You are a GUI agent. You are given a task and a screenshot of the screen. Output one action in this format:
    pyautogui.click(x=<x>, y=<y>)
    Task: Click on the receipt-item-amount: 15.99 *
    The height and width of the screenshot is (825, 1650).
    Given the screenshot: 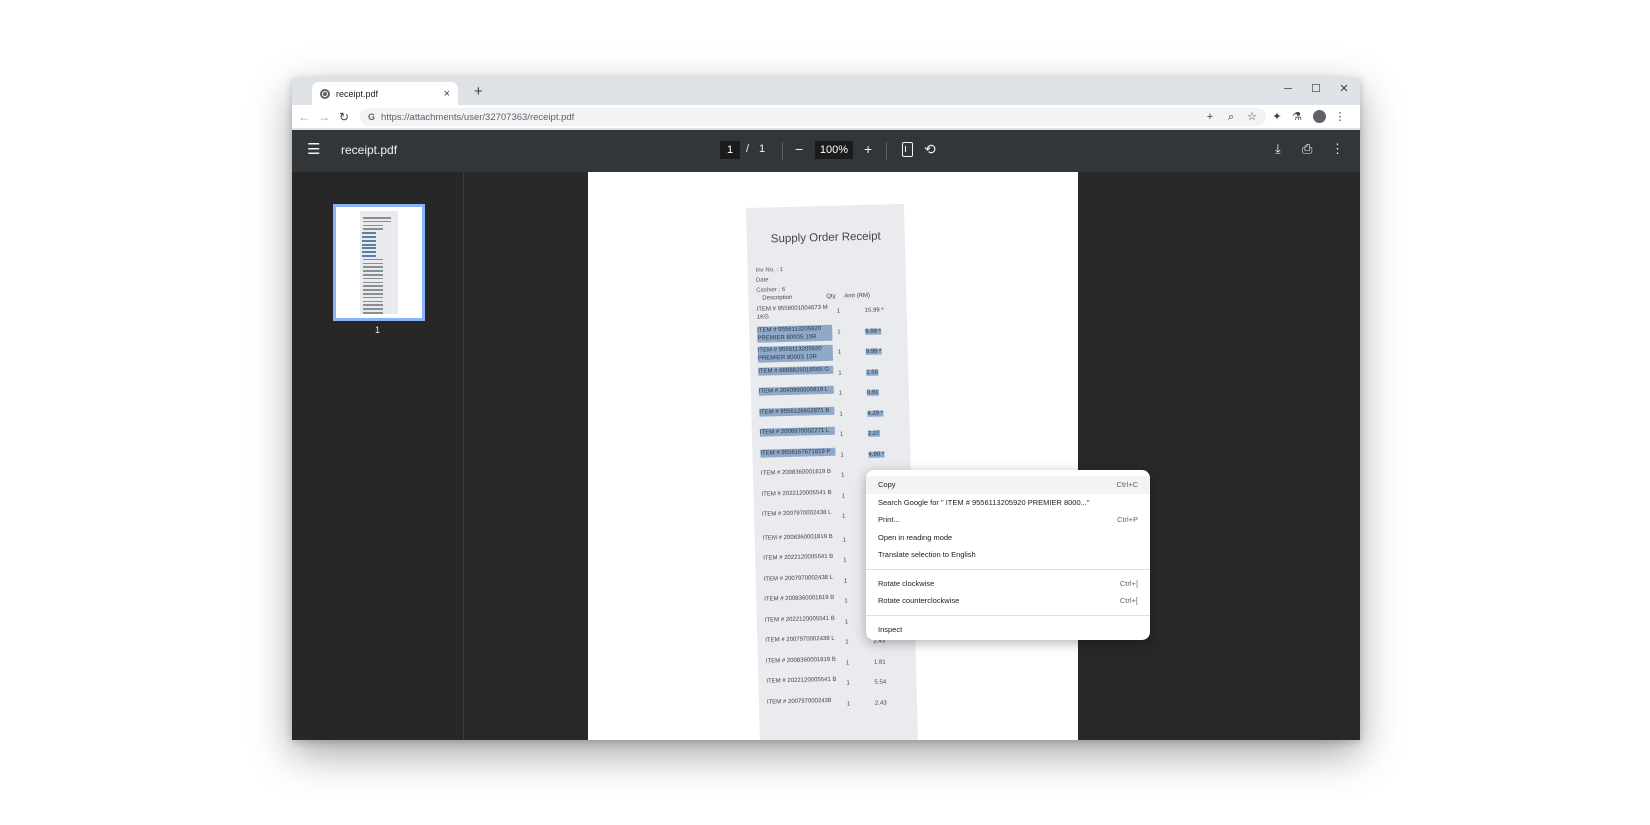 What is the action you would take?
    pyautogui.click(x=874, y=310)
    